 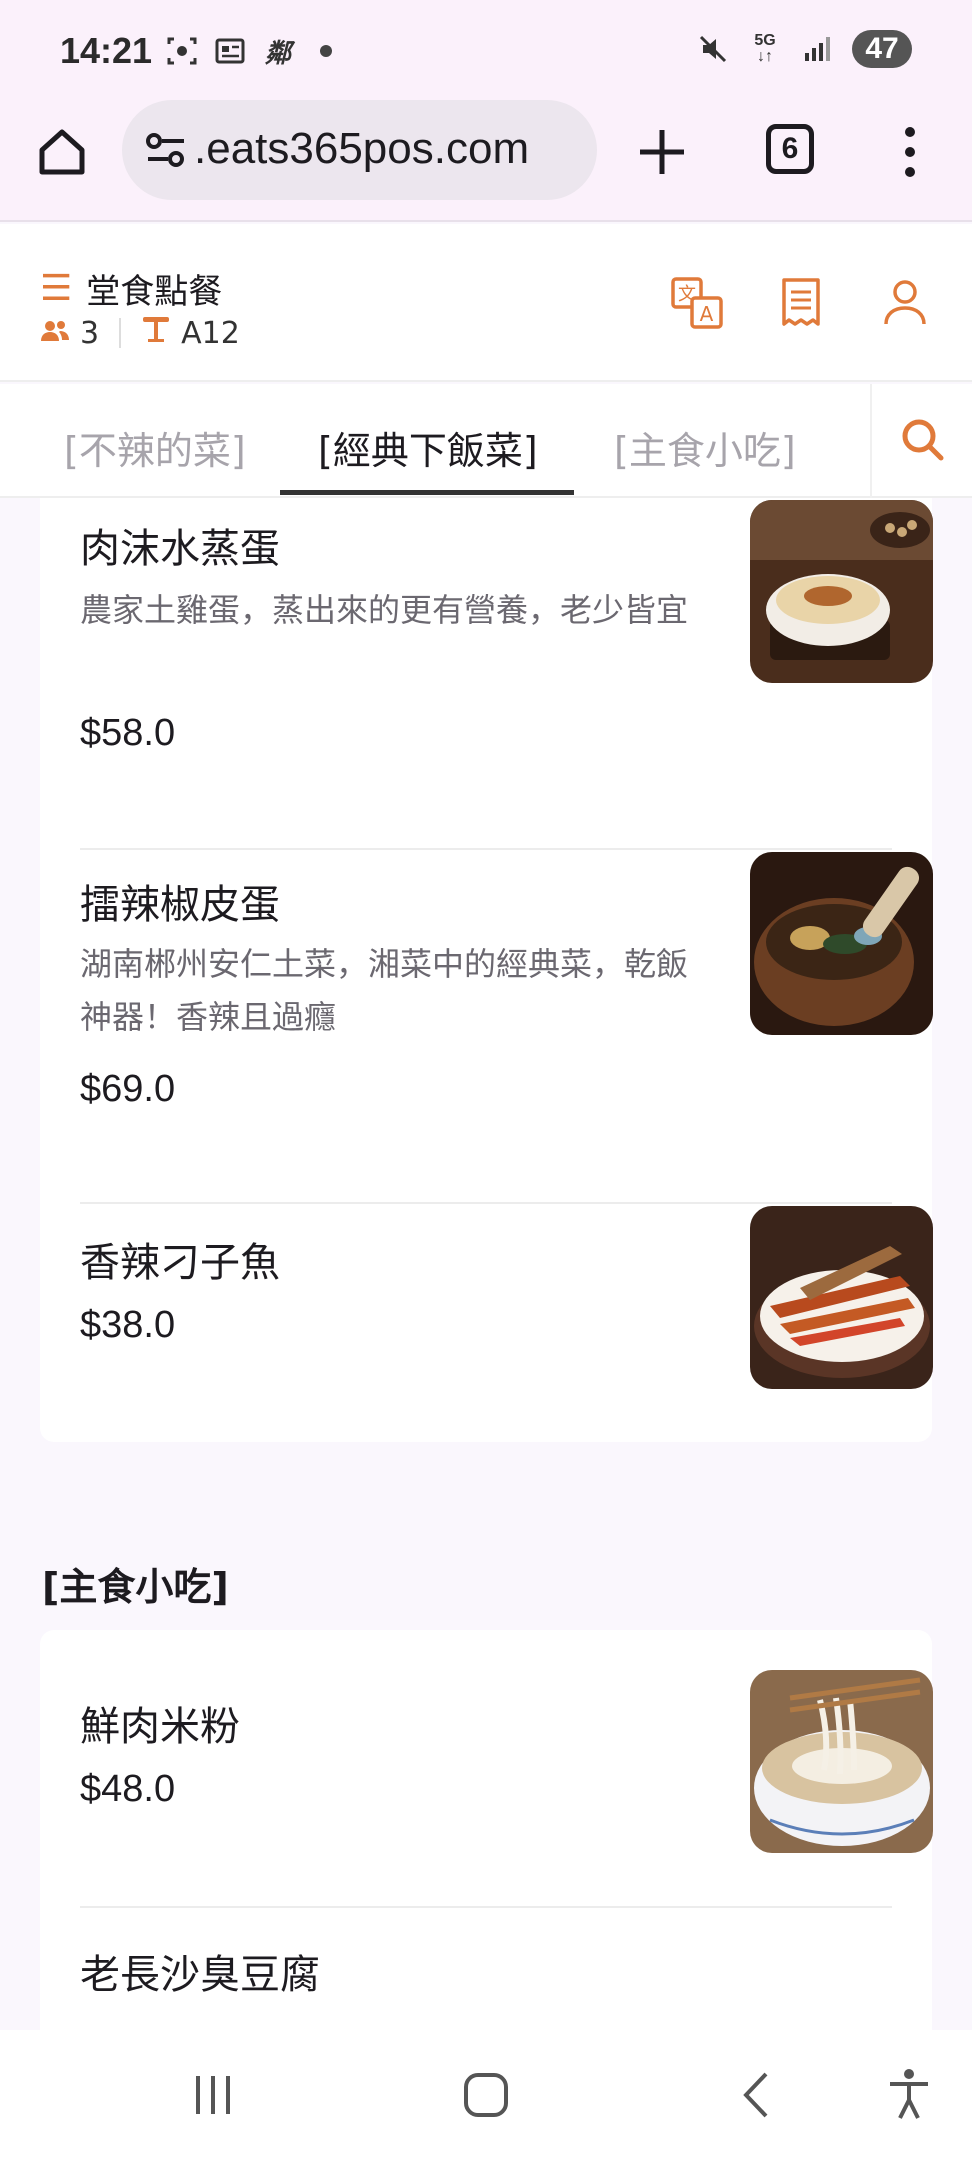 What do you see at coordinates (254, 51) in the screenshot?
I see `notification-icons: 鄰` at bounding box center [254, 51].